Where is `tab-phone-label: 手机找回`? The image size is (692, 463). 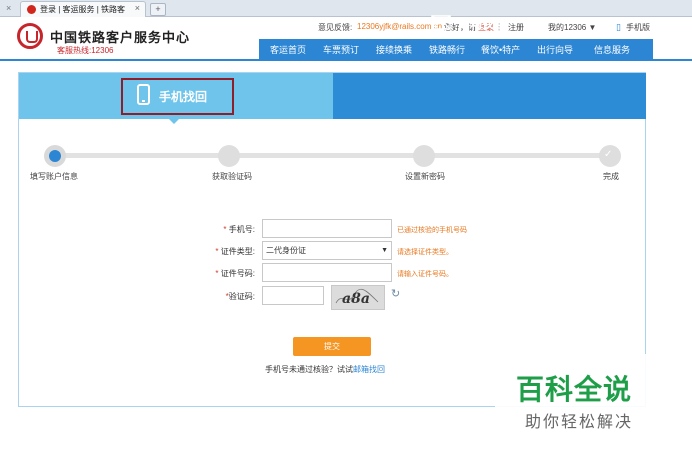
tab-phone-label: 手机找回 is located at coordinates (183, 97).